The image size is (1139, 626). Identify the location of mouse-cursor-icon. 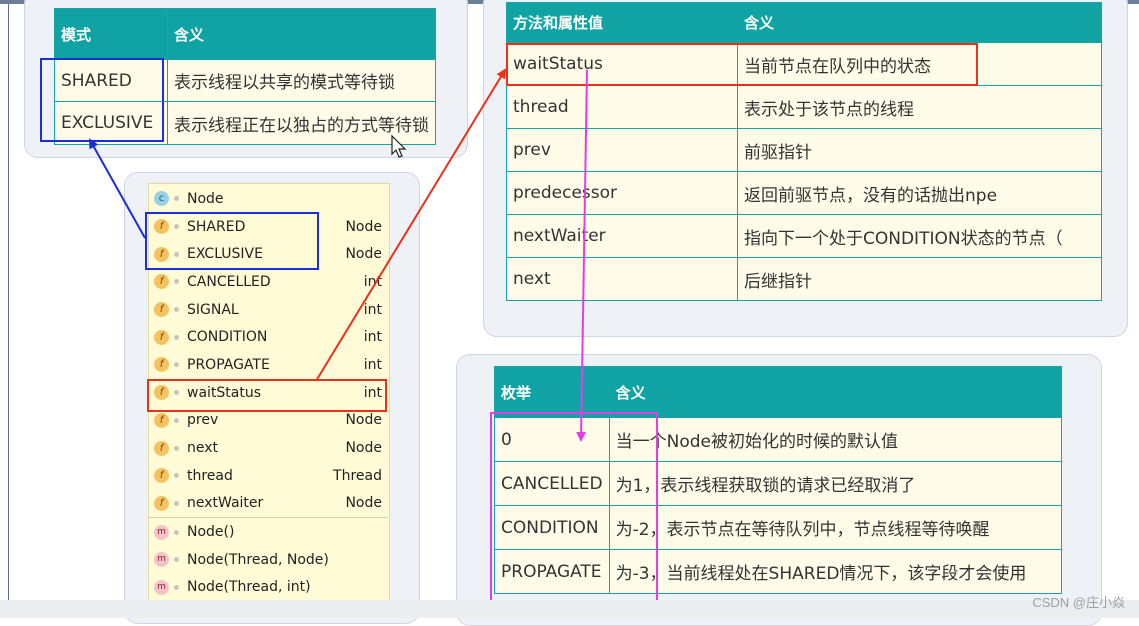
(399, 146).